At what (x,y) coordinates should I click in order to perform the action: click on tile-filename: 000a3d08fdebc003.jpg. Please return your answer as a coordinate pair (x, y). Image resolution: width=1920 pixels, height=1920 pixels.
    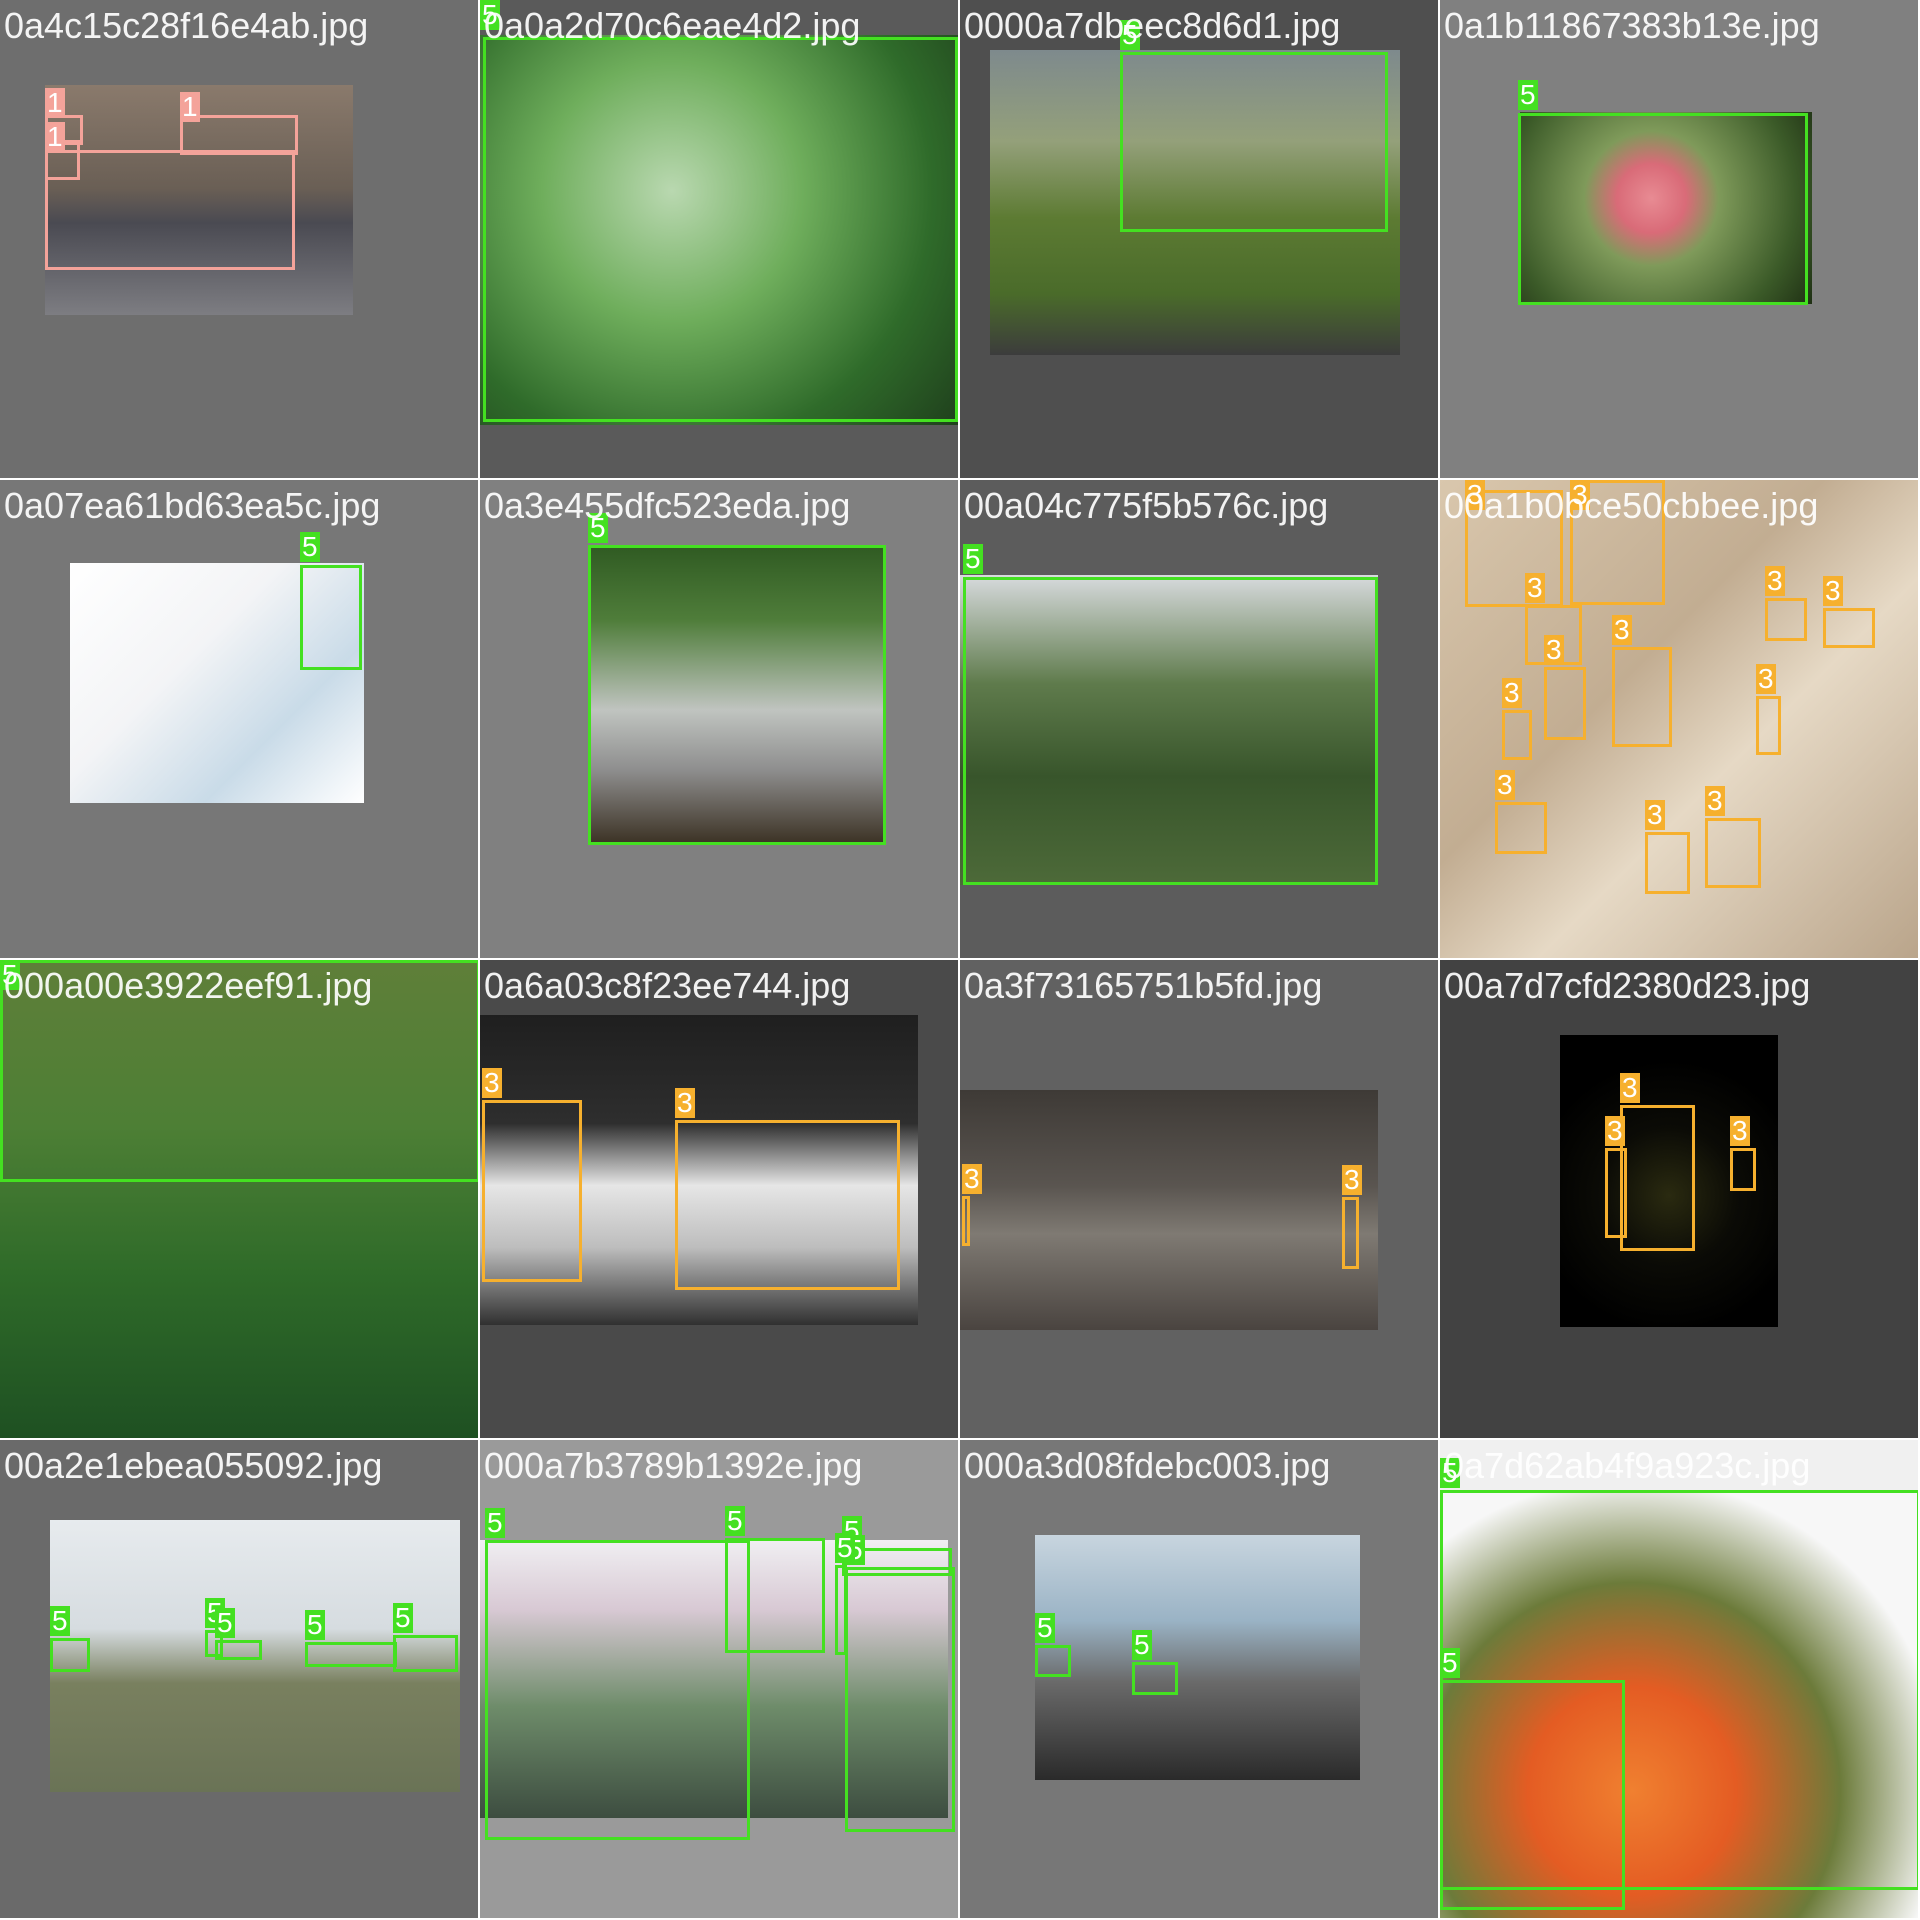
    Looking at the image, I should click on (1147, 1465).